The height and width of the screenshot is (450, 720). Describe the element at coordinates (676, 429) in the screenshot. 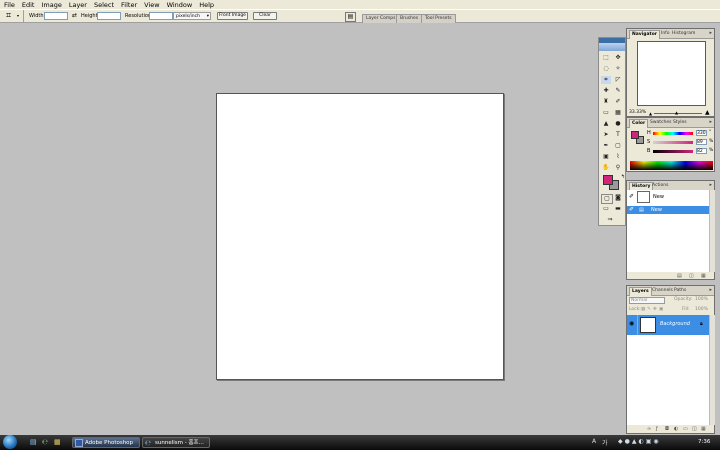

I see `adjustment-layer-icon: ◐` at that location.